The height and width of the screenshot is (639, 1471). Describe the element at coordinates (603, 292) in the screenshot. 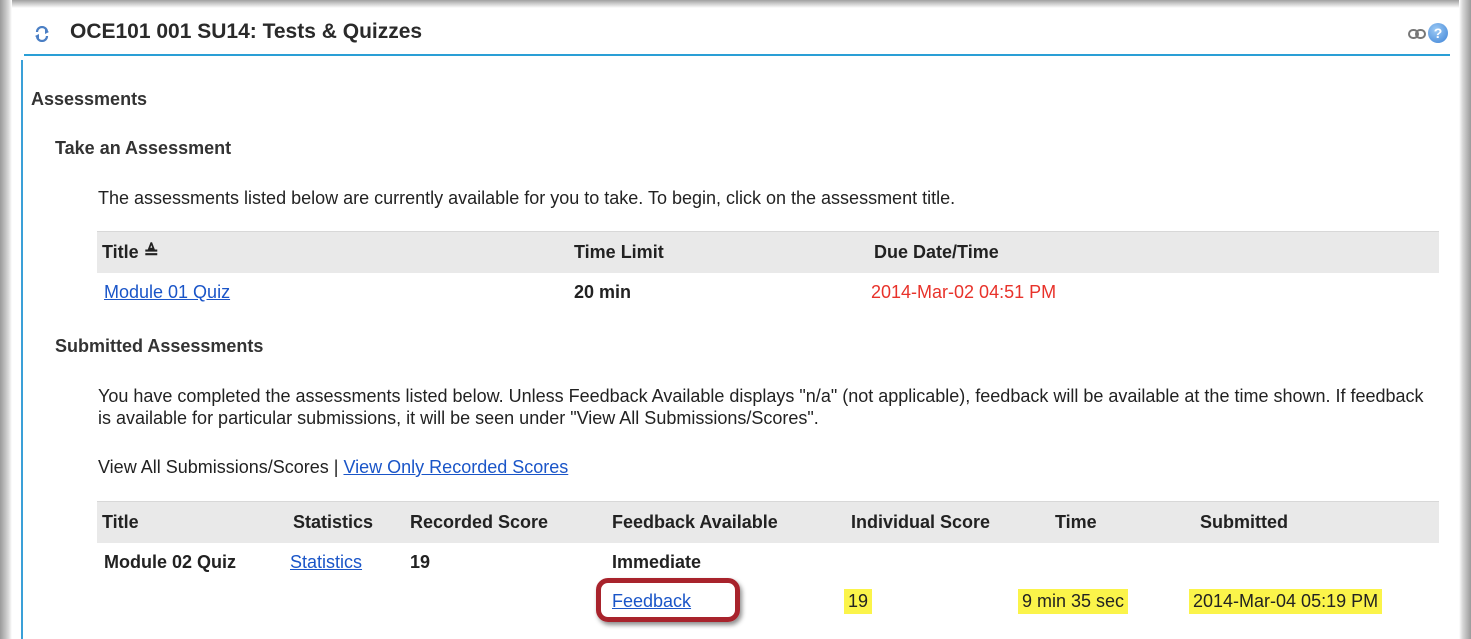

I see `time-limit-value: 20 min` at that location.